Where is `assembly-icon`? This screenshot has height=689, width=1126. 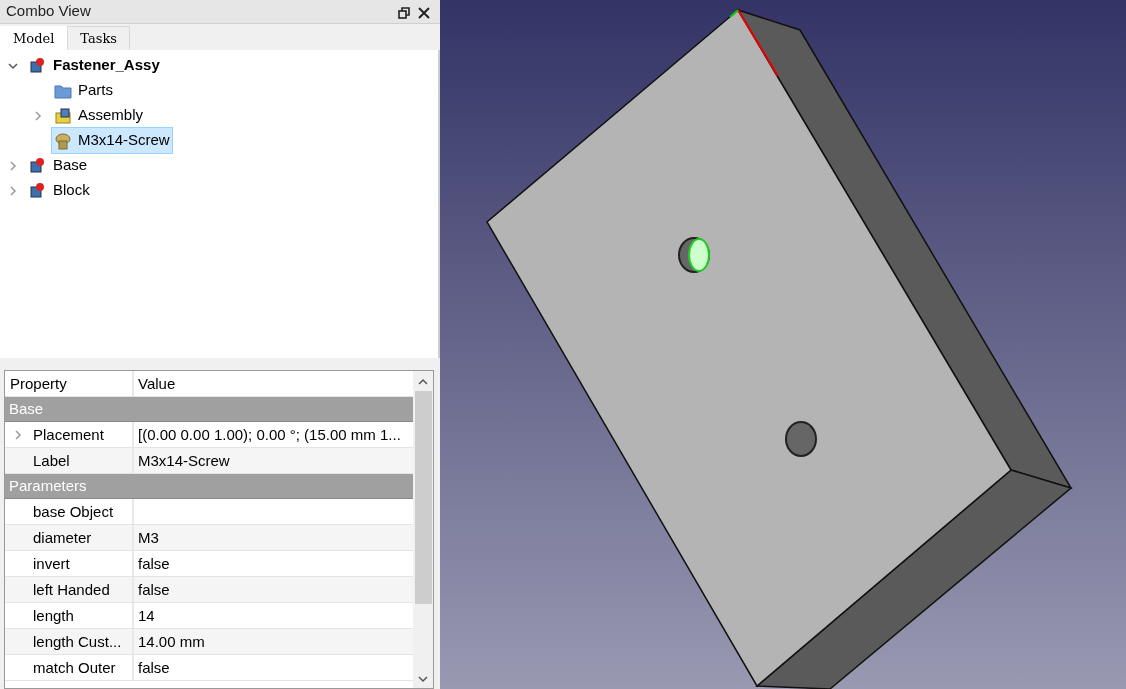 assembly-icon is located at coordinates (63, 115).